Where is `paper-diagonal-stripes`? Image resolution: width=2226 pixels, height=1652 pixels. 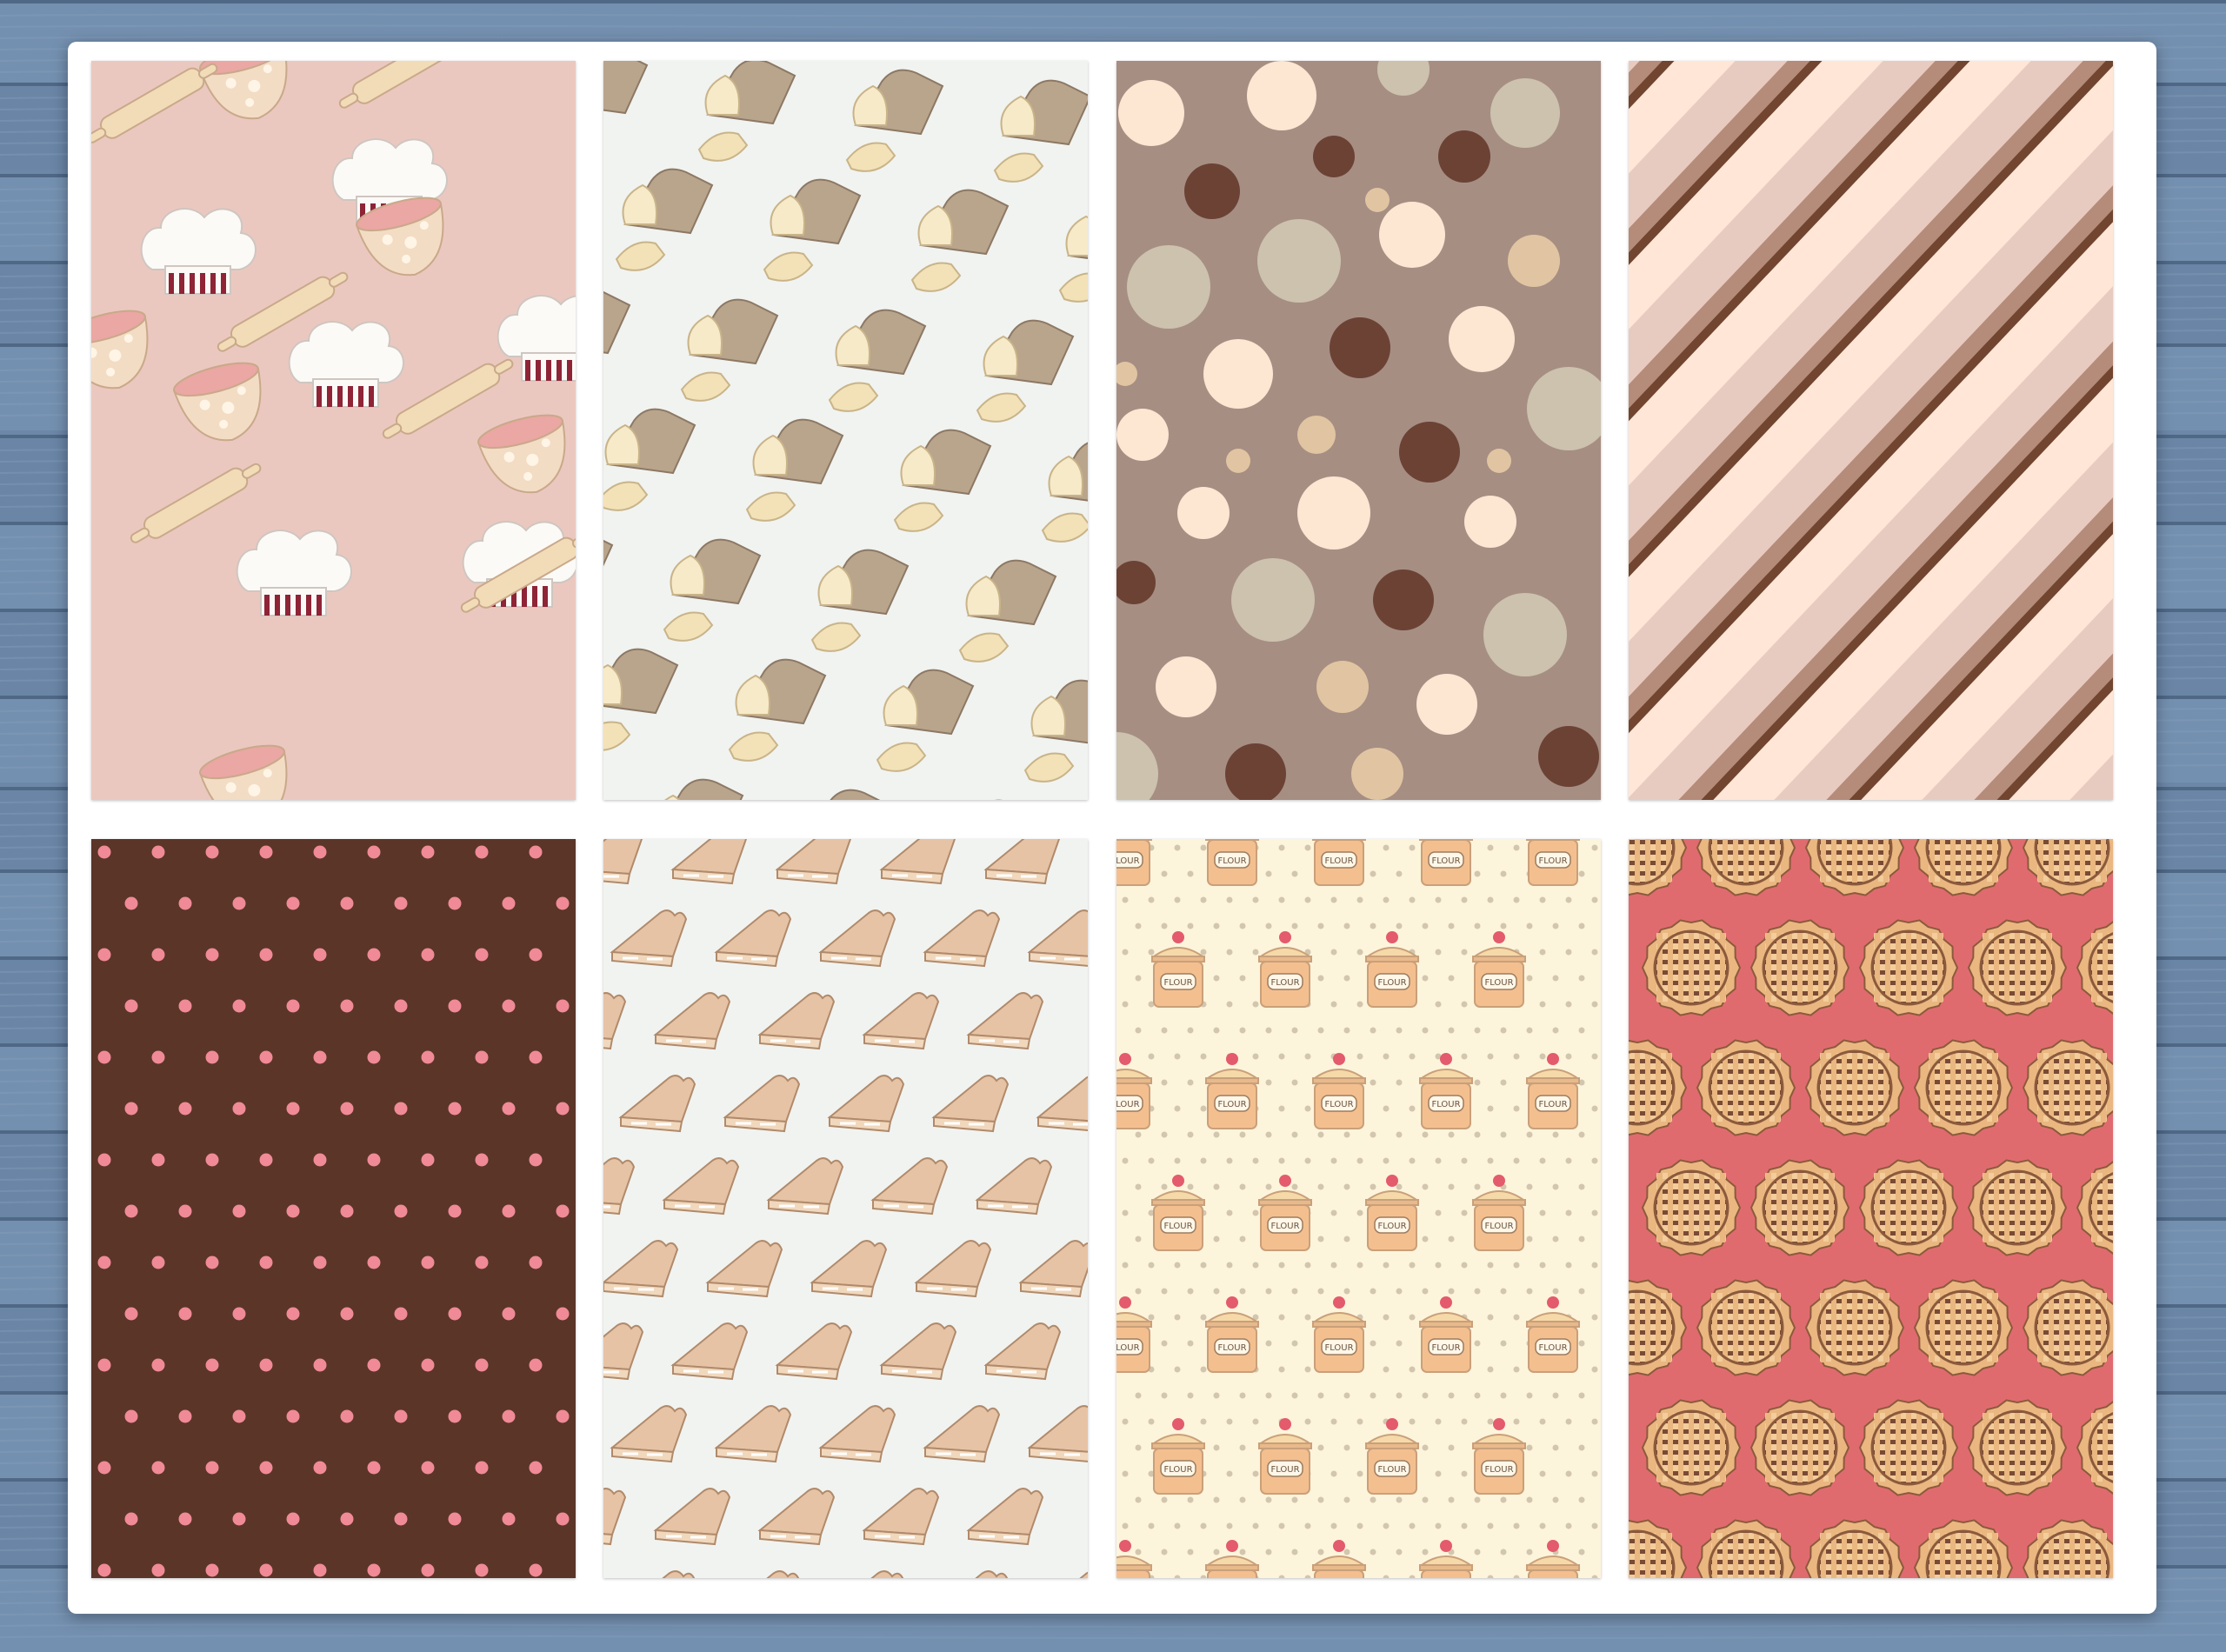
paper-diagonal-stripes is located at coordinates (1871, 430).